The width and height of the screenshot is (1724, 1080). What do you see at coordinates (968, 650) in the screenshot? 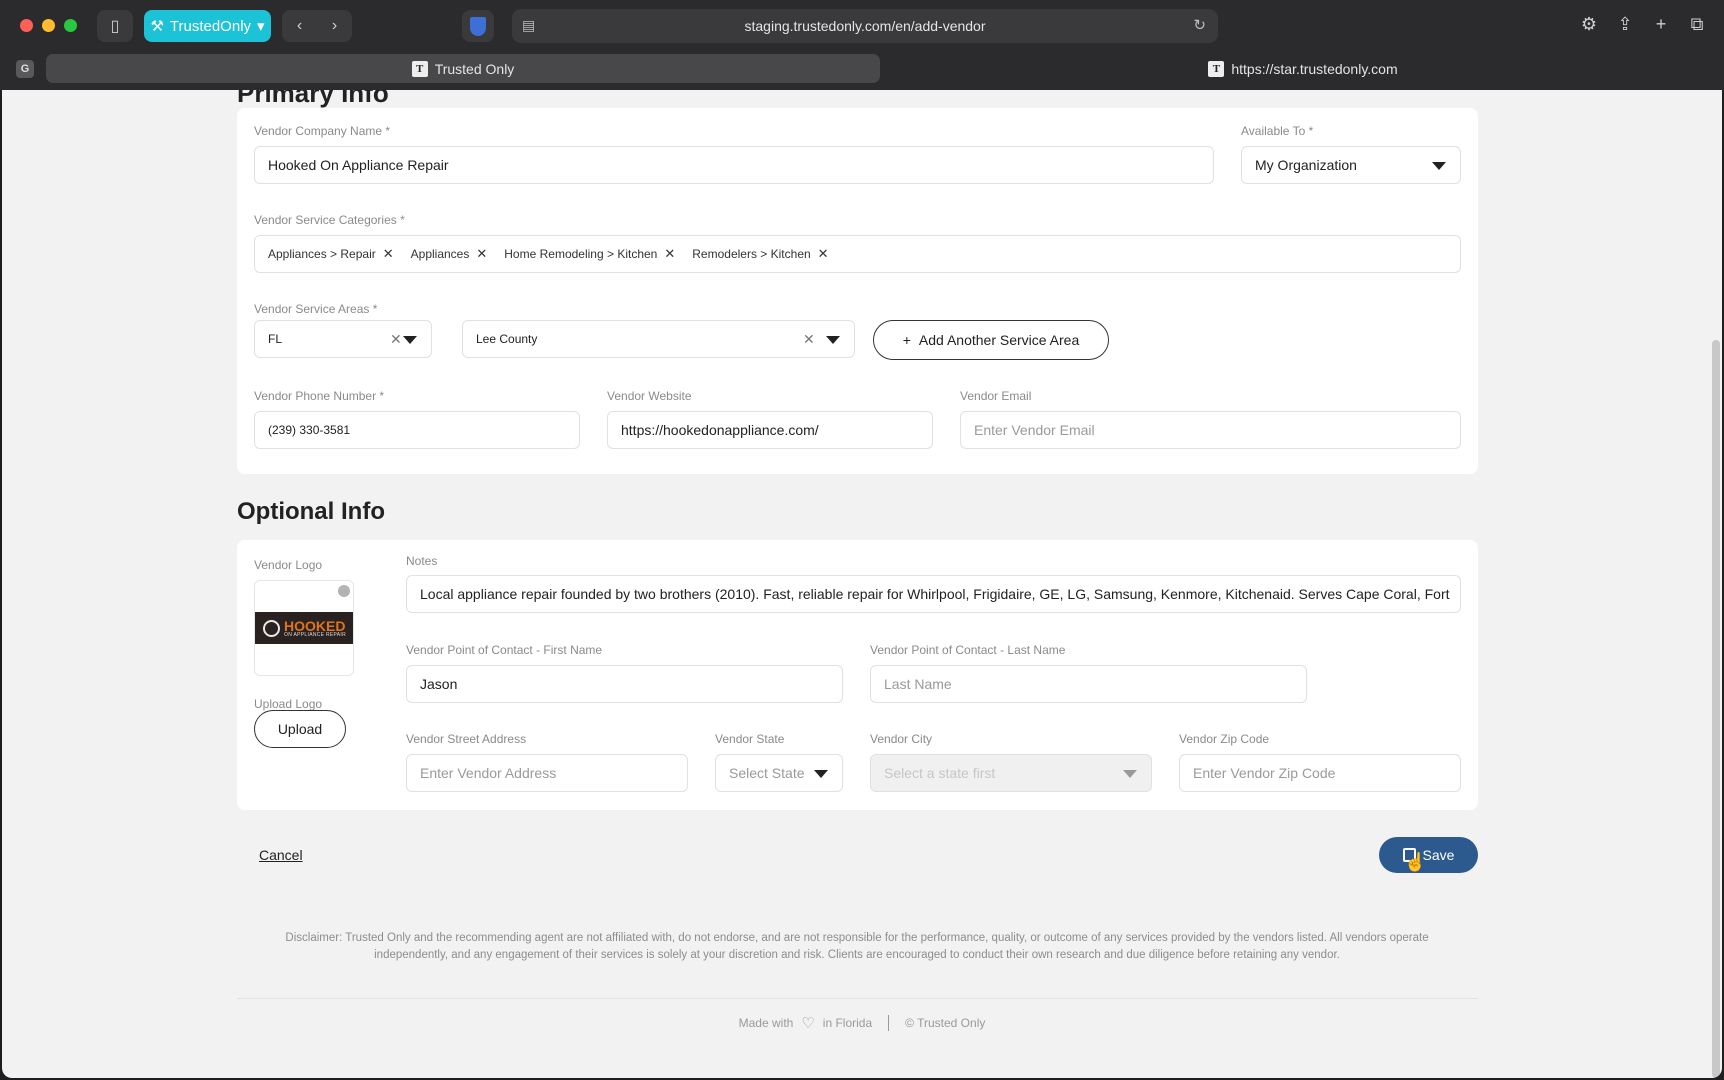
I see `last-name-label: Vendor Point of Contact - Last Name` at bounding box center [968, 650].